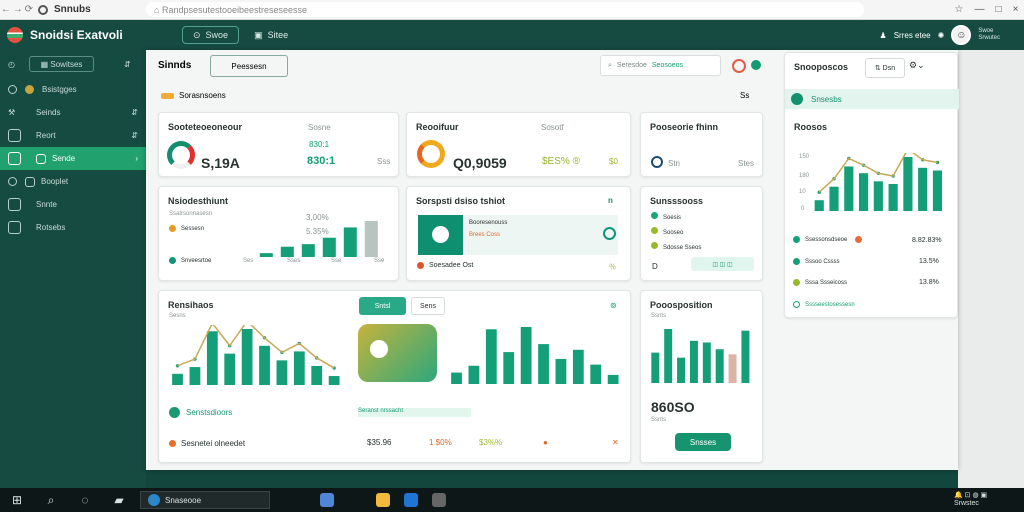 Image resolution: width=1024 pixels, height=512 pixels. I want to click on browser-tab: Snnubs, so click(90, 9).